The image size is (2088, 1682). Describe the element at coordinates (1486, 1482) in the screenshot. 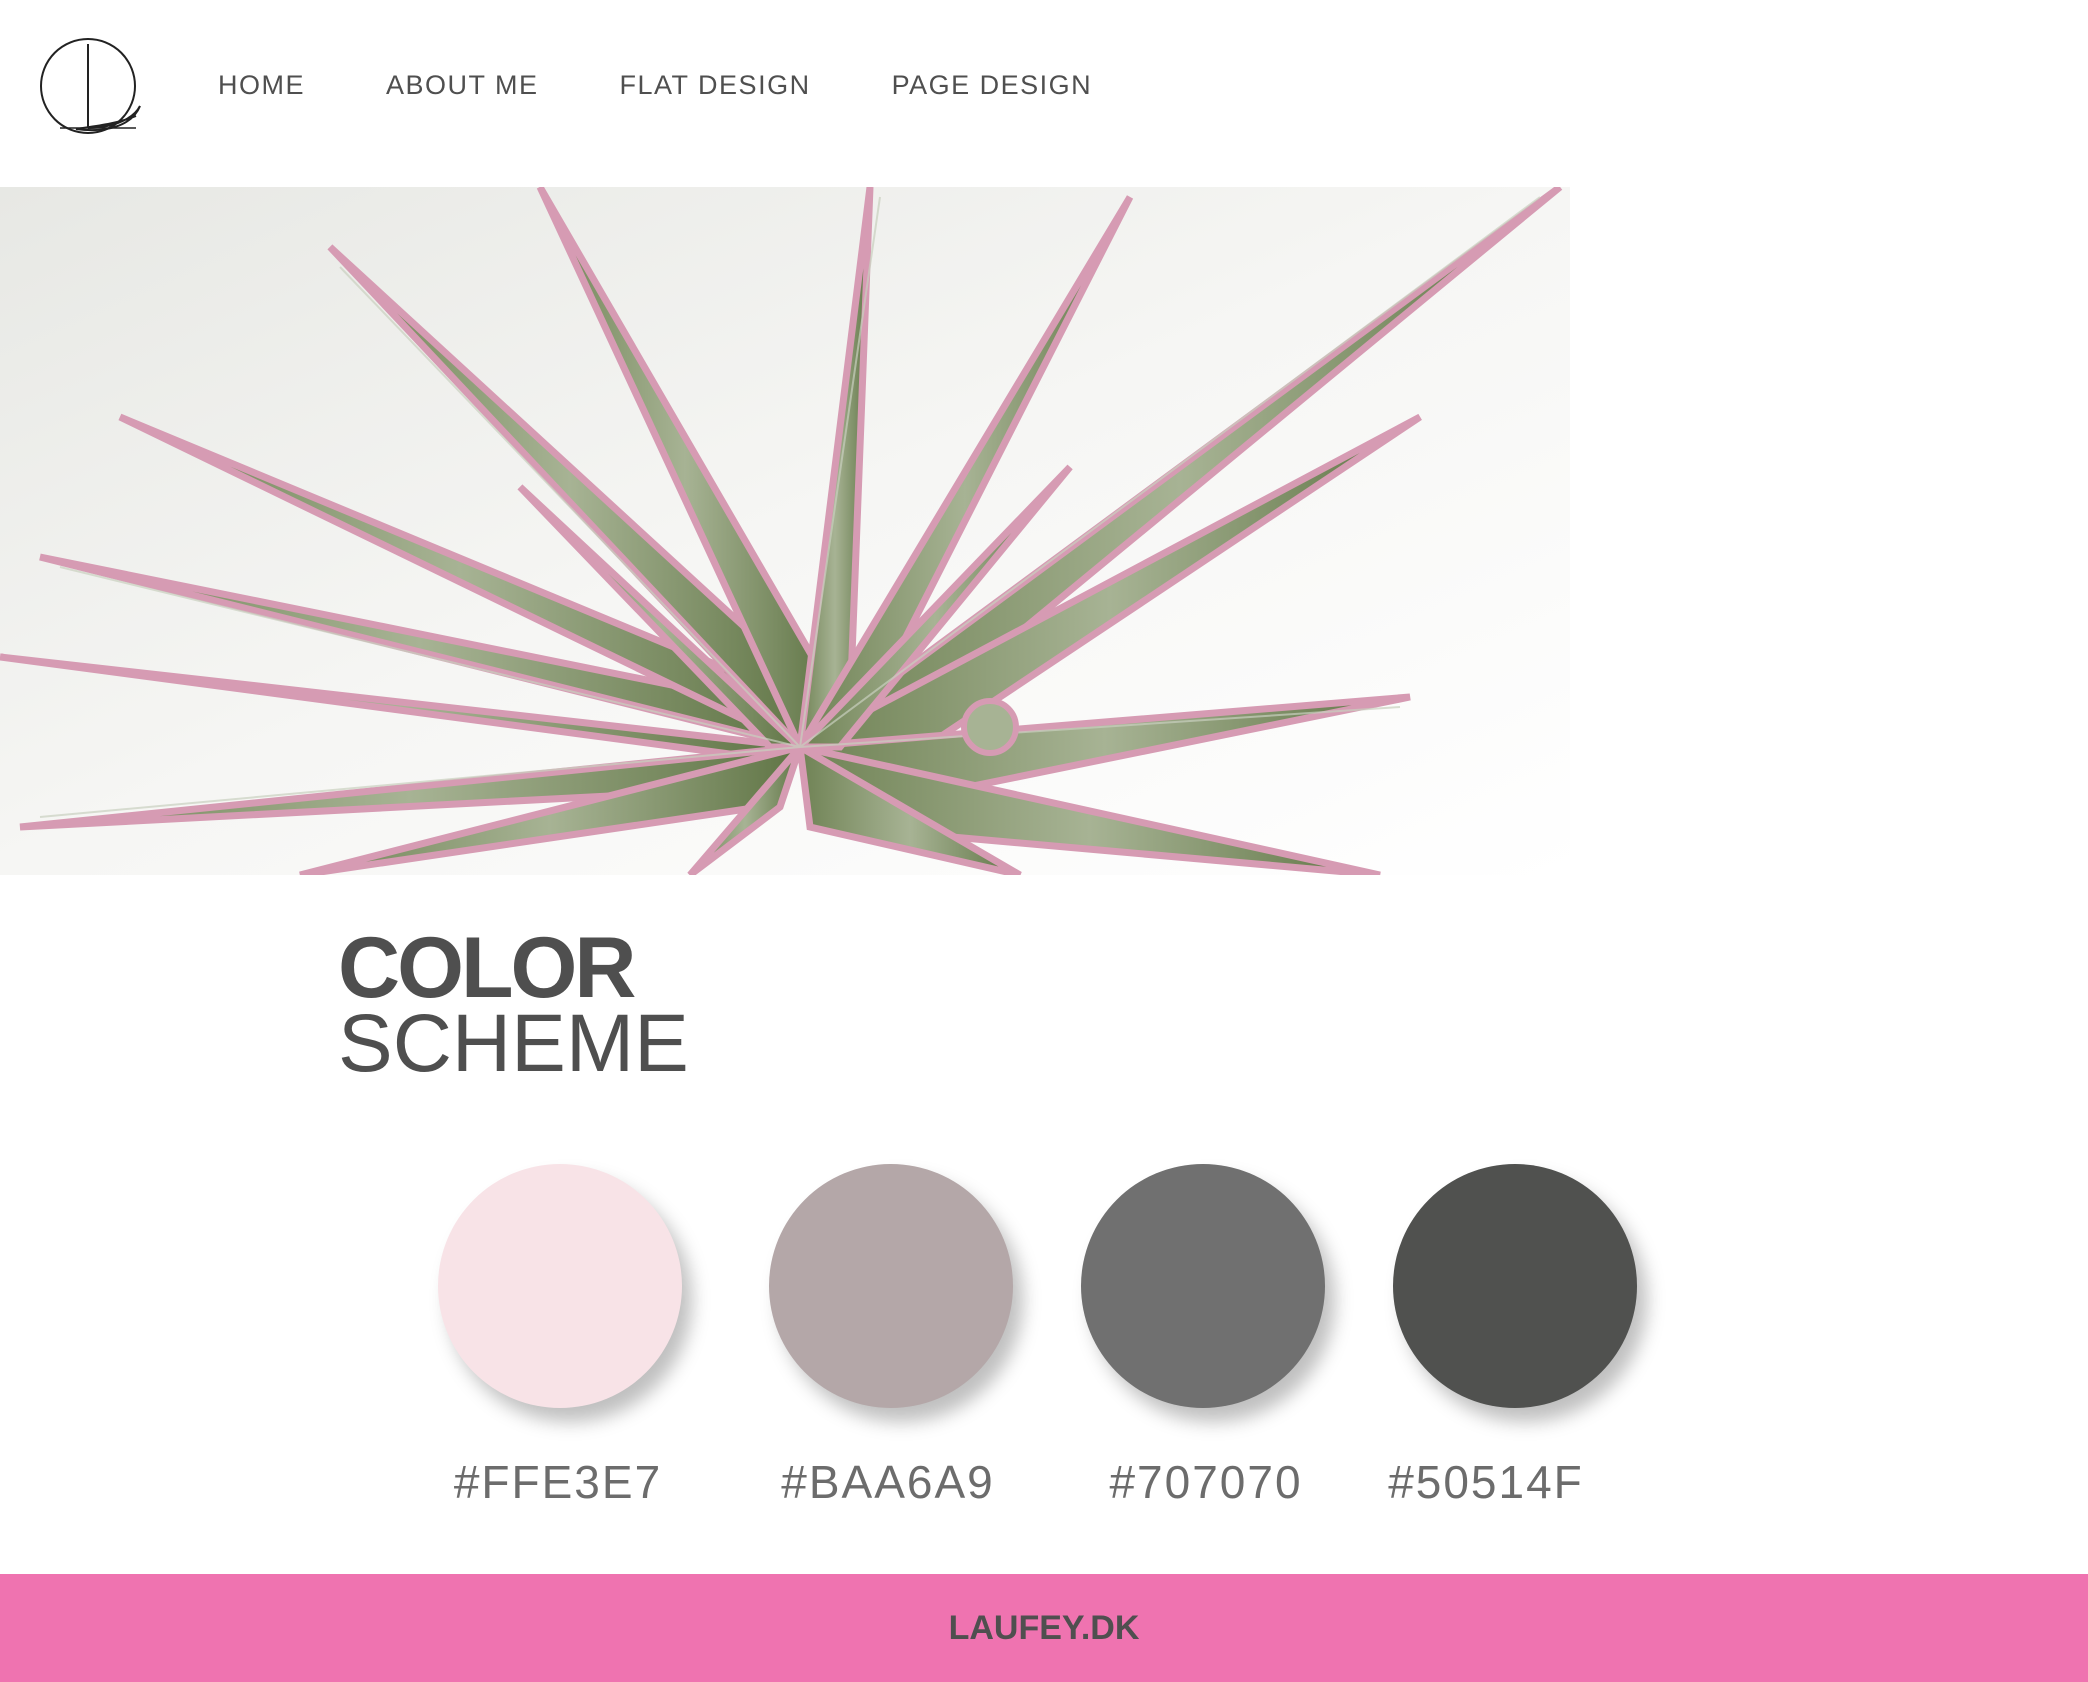

I see `swatch-4-label: #50514F` at that location.